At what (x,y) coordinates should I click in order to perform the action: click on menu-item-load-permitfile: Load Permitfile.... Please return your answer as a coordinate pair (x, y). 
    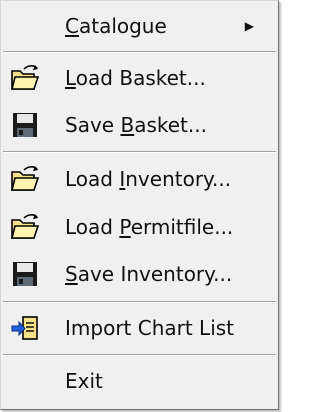
    Looking at the image, I should click on (139, 227).